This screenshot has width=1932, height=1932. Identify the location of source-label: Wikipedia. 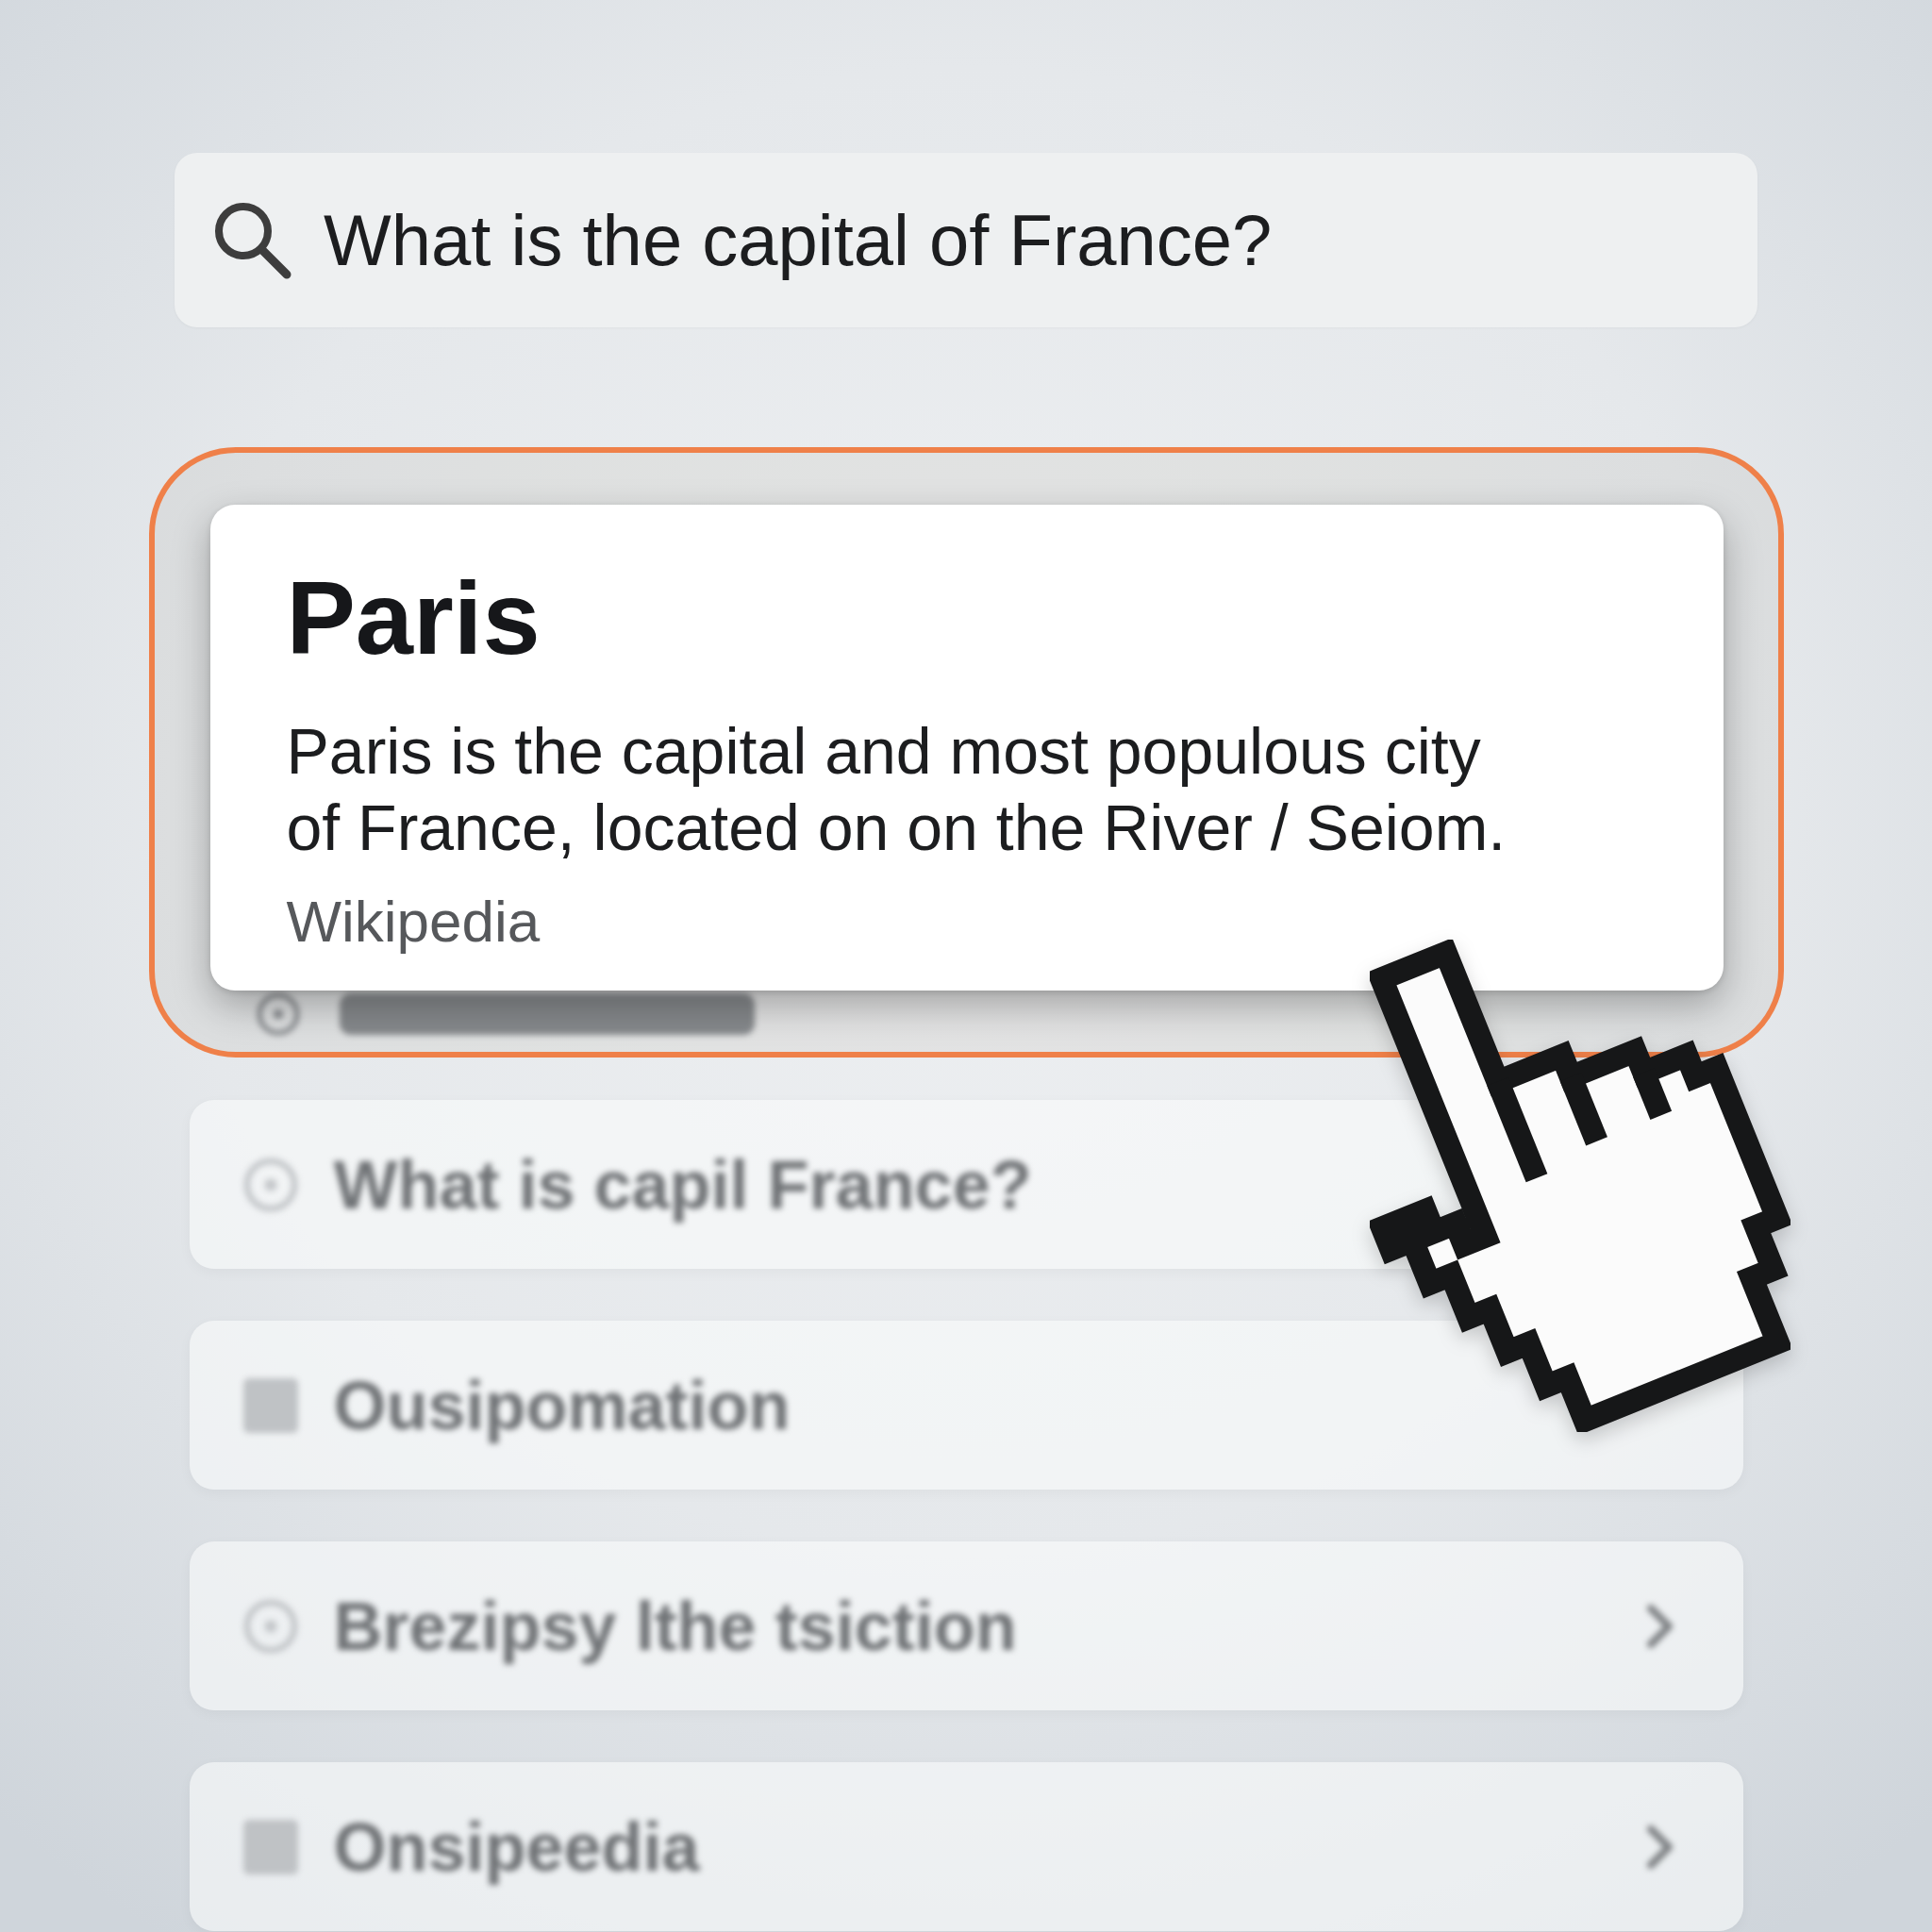
(413, 922).